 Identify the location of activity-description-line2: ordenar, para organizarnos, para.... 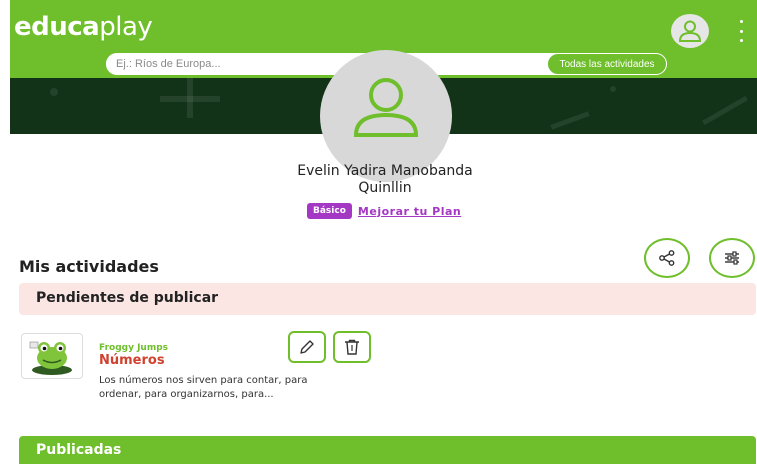
(186, 394).